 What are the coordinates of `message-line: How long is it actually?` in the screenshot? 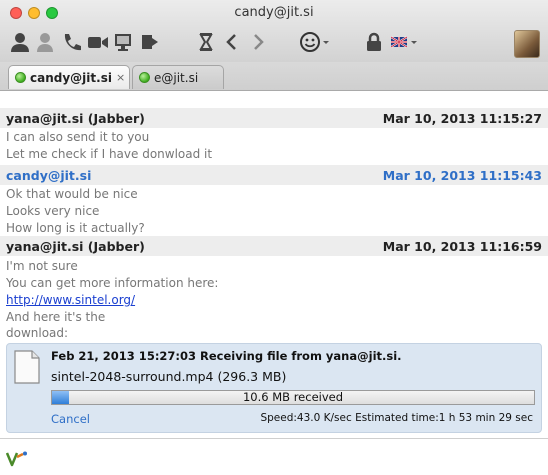 It's located at (75, 228).